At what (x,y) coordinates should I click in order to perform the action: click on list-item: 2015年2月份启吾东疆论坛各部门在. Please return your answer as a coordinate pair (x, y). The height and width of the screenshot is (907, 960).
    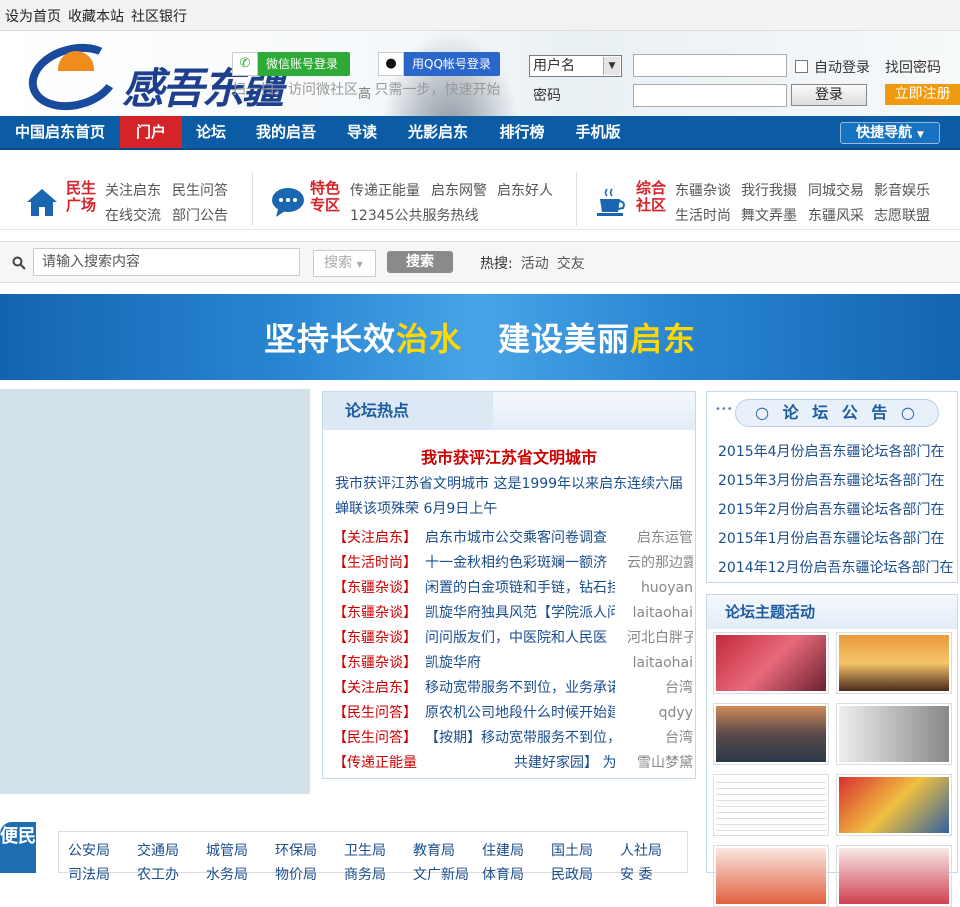
    Looking at the image, I should click on (836, 509).